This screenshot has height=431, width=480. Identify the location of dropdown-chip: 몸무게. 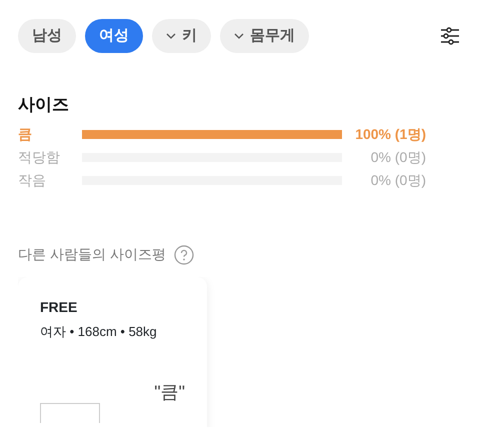
(264, 36).